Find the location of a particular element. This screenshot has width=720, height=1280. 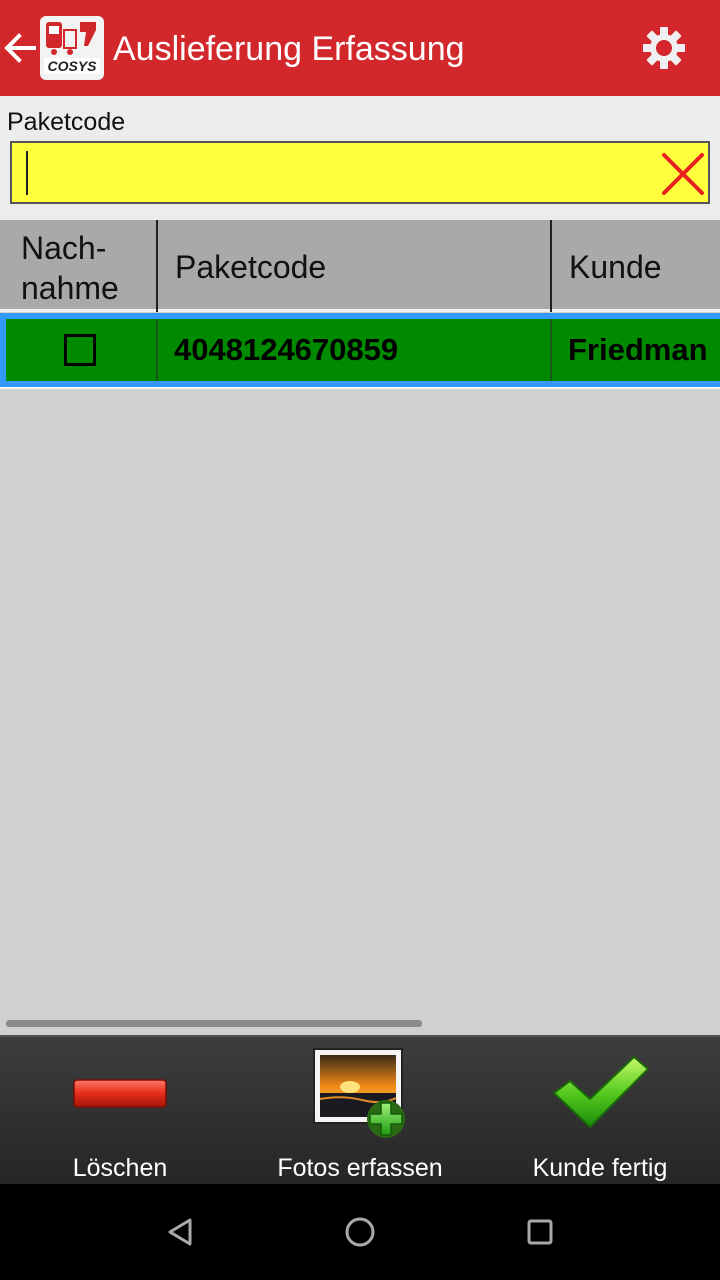

svg-text: COSYS is located at coordinates (72, 66).